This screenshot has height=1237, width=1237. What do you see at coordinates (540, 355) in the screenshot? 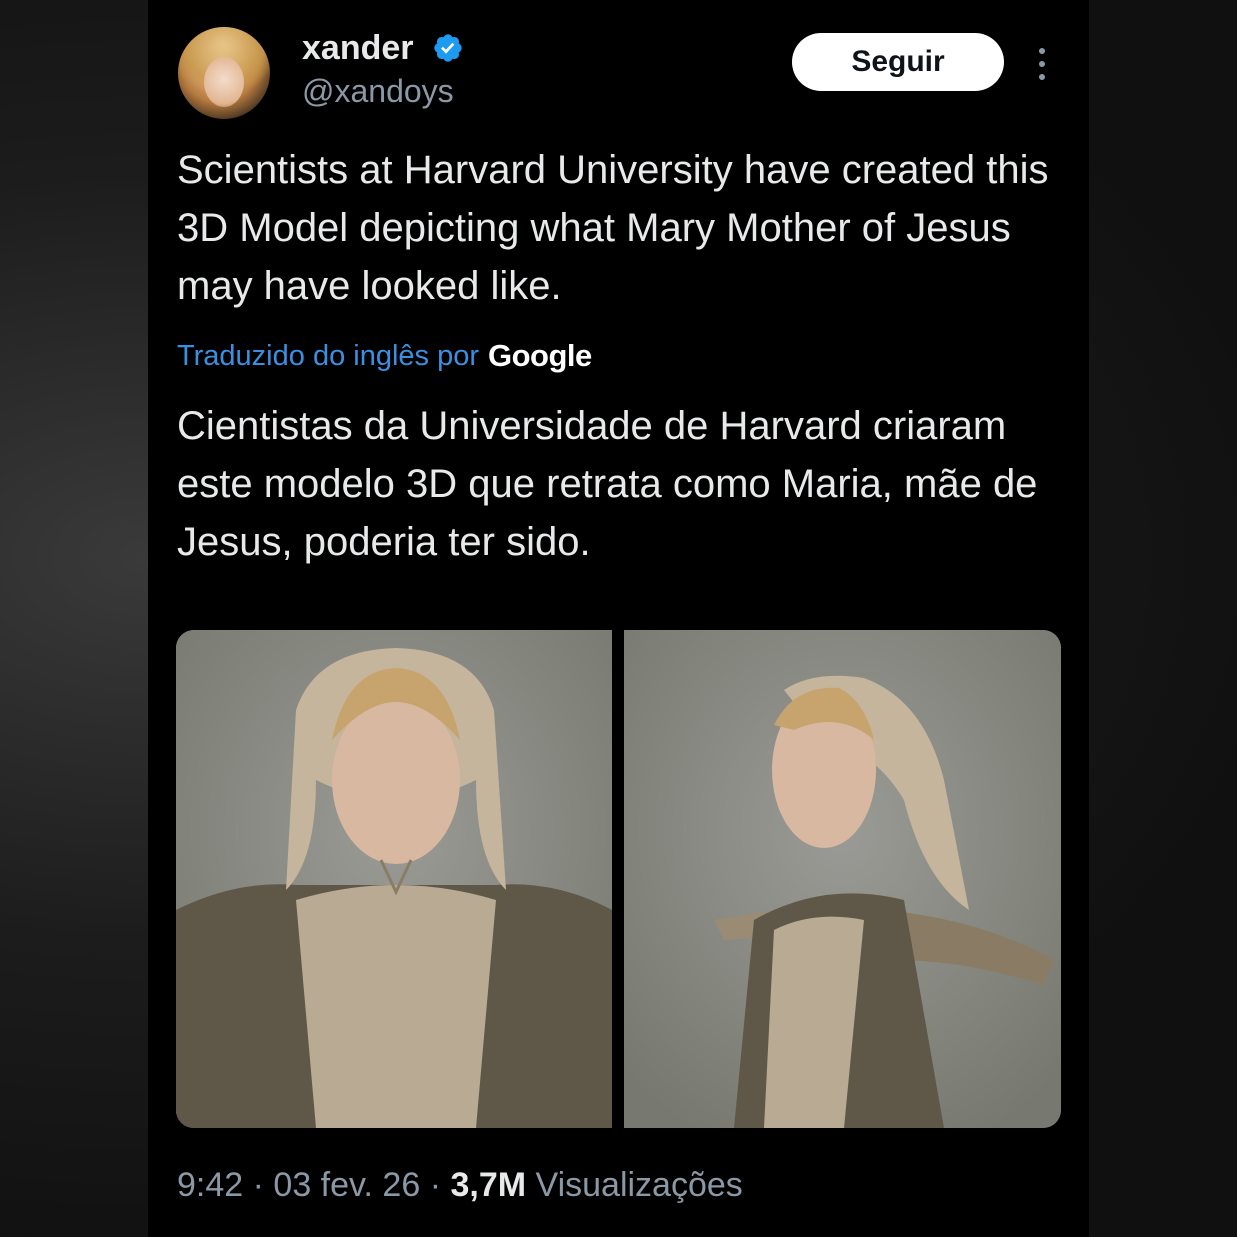
I see `google-logo: Google` at bounding box center [540, 355].